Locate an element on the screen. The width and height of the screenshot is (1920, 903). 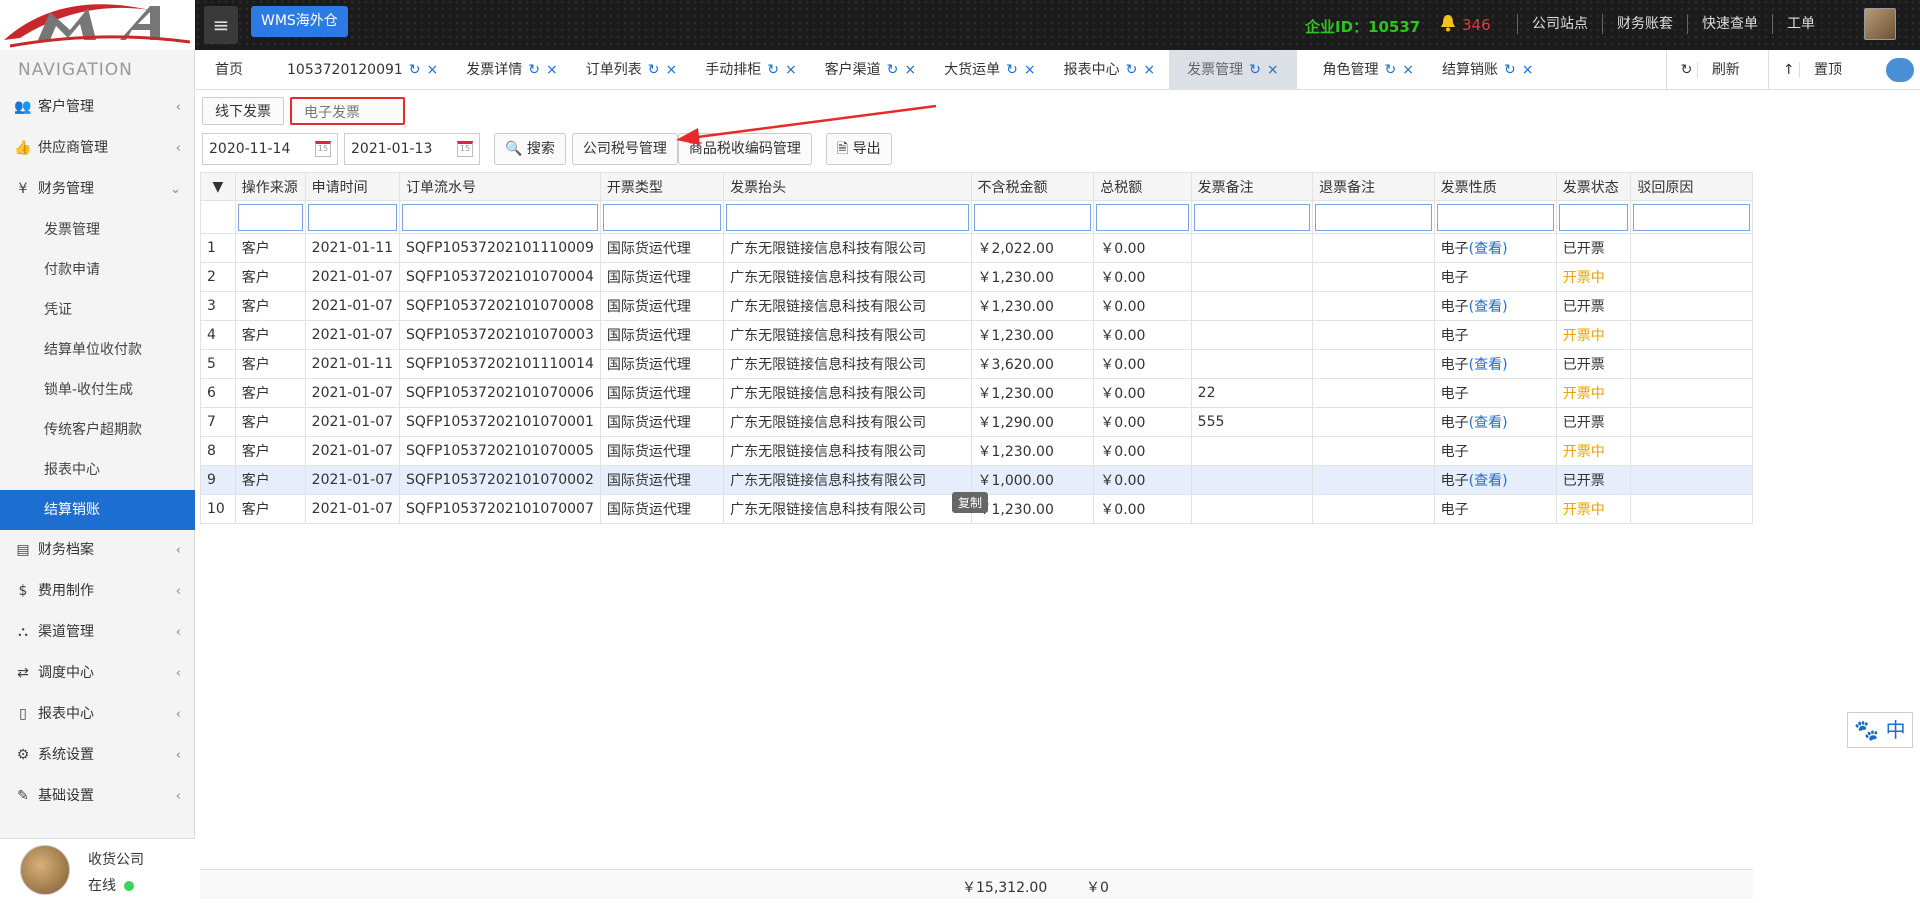
sidebar-sub-report: 报表中心 is located at coordinates (97, 470).